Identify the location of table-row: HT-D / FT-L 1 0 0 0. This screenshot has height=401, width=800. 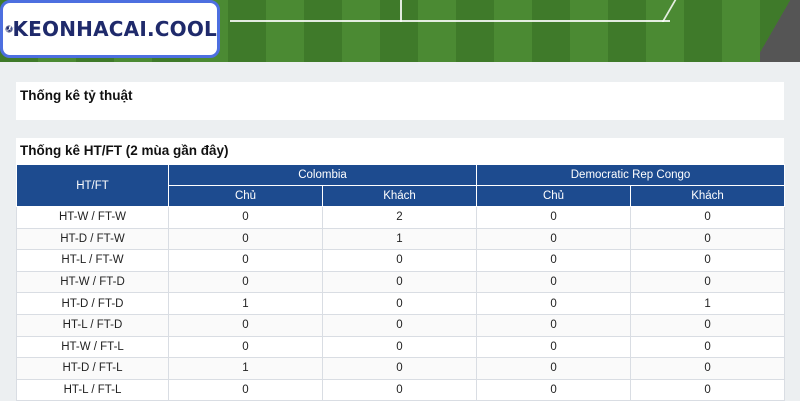
(401, 368).